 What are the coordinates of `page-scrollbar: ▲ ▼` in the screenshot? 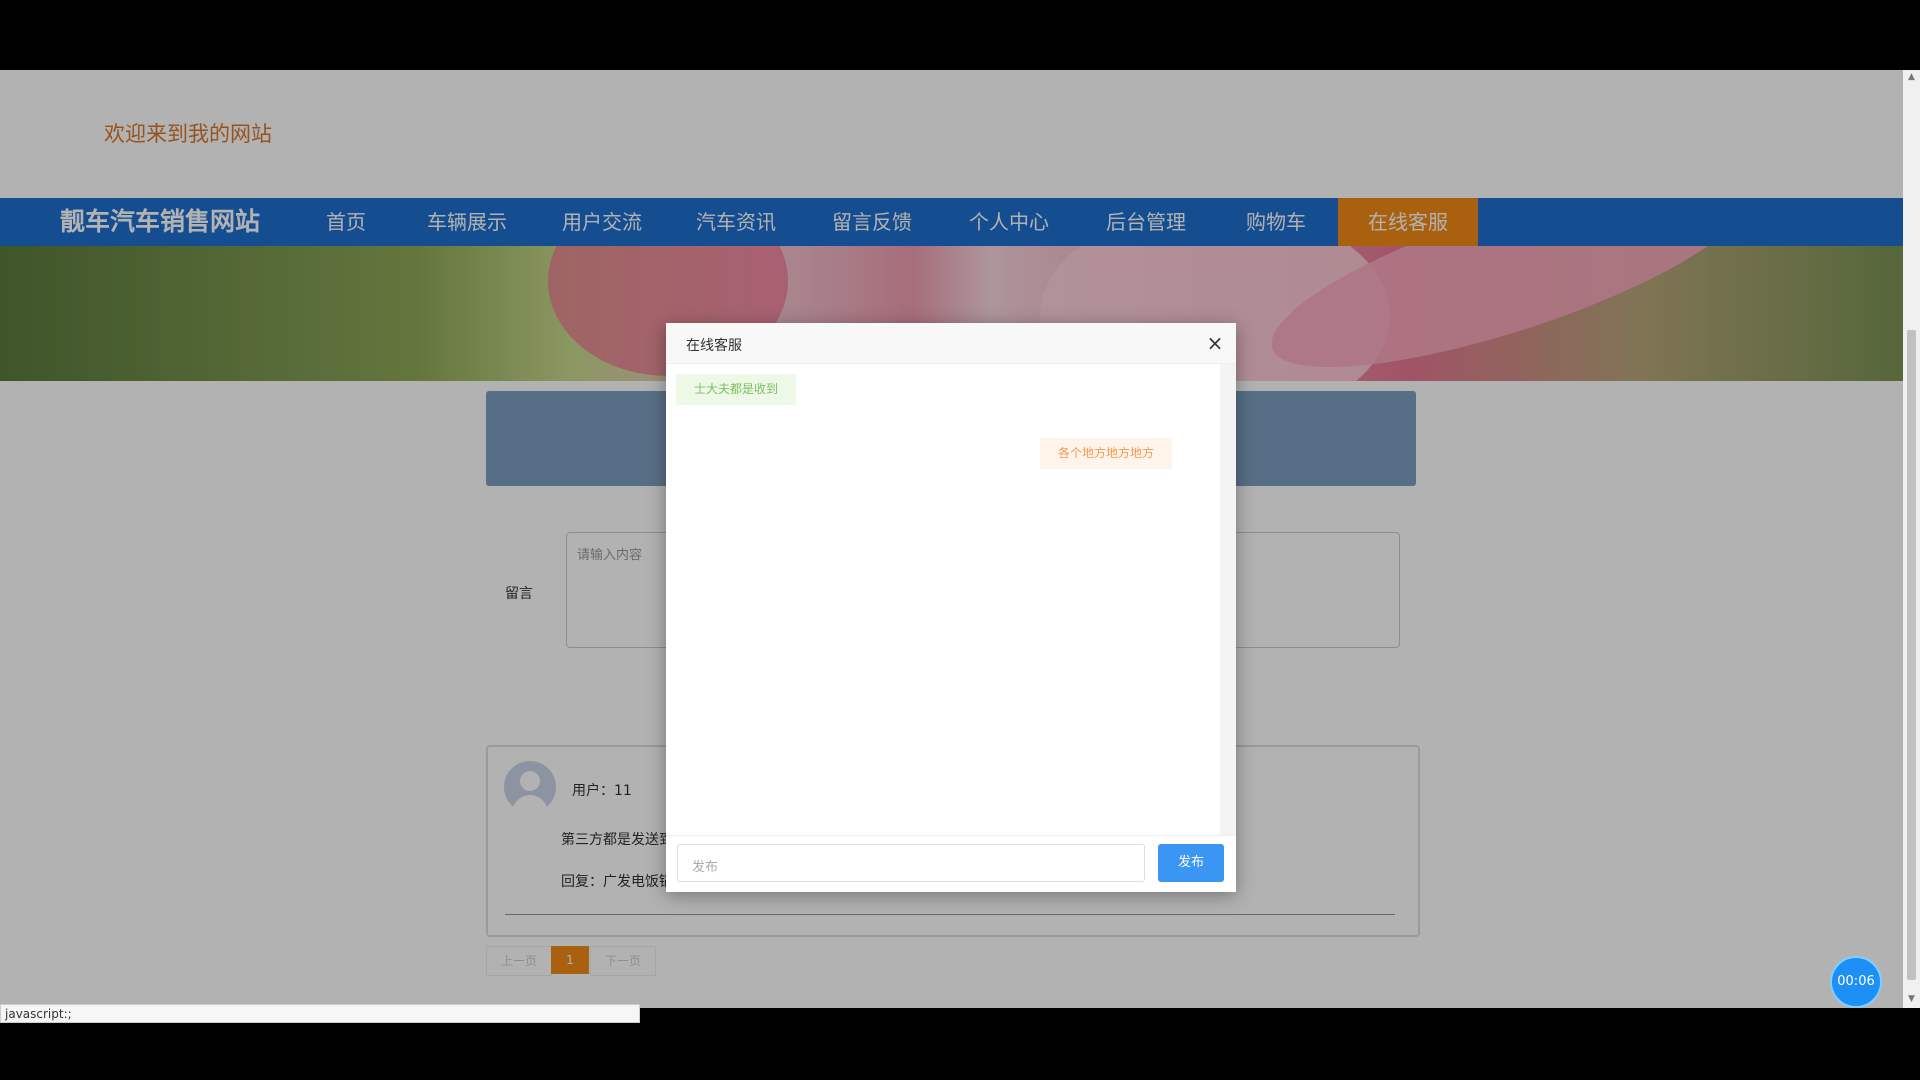 It's located at (1911, 539).